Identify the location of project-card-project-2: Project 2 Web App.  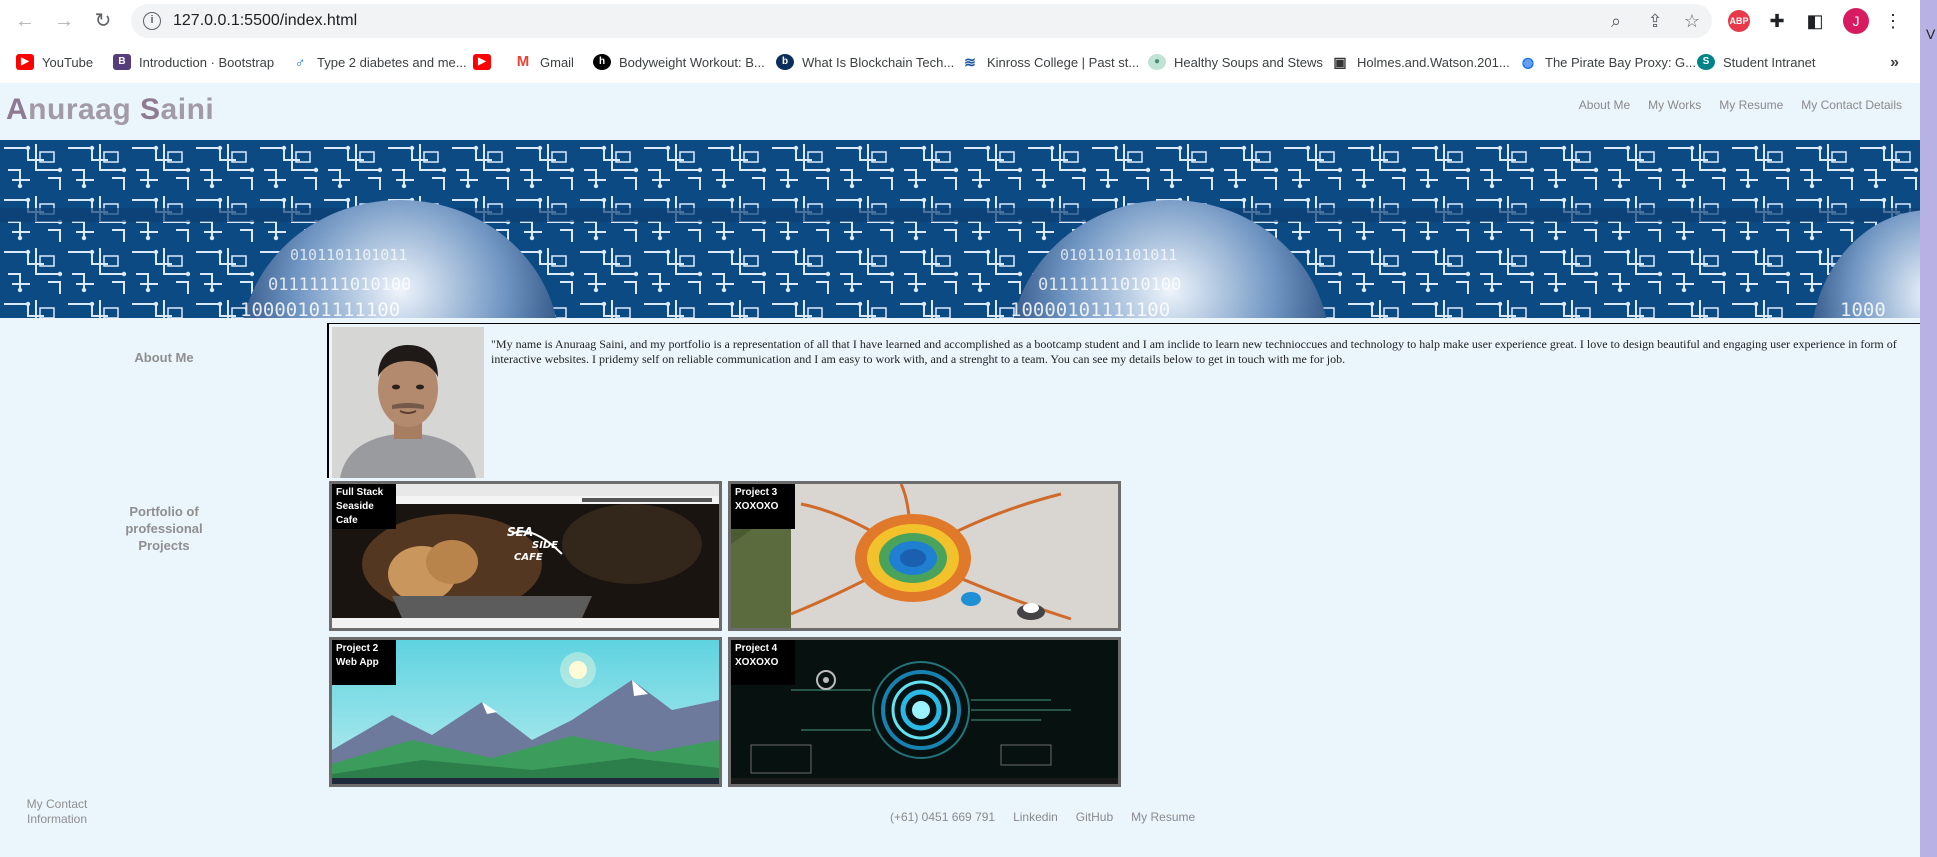
(525, 712).